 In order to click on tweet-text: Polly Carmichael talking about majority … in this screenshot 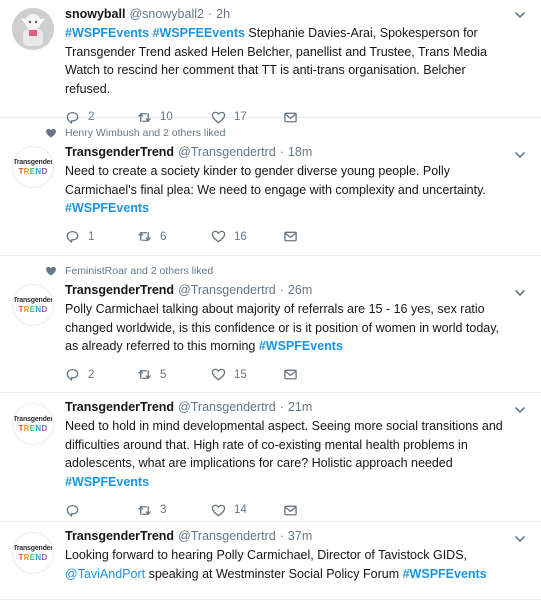, I will do `click(288, 328)`.